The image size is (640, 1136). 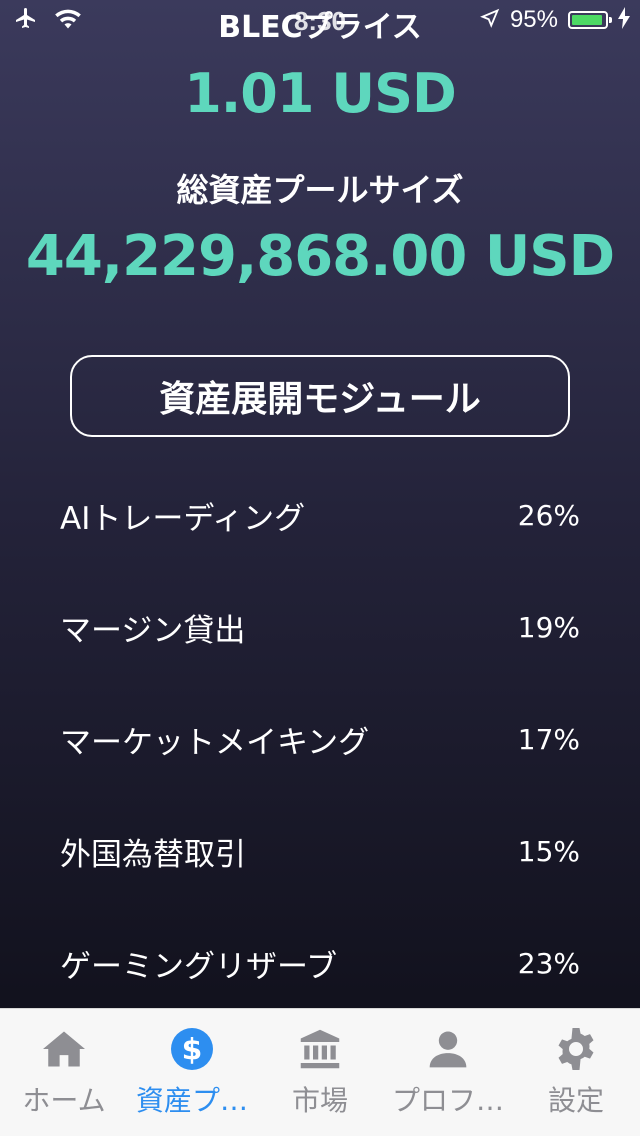 I want to click on pool-size-value: 44,229,868.00 USD, so click(x=320, y=256).